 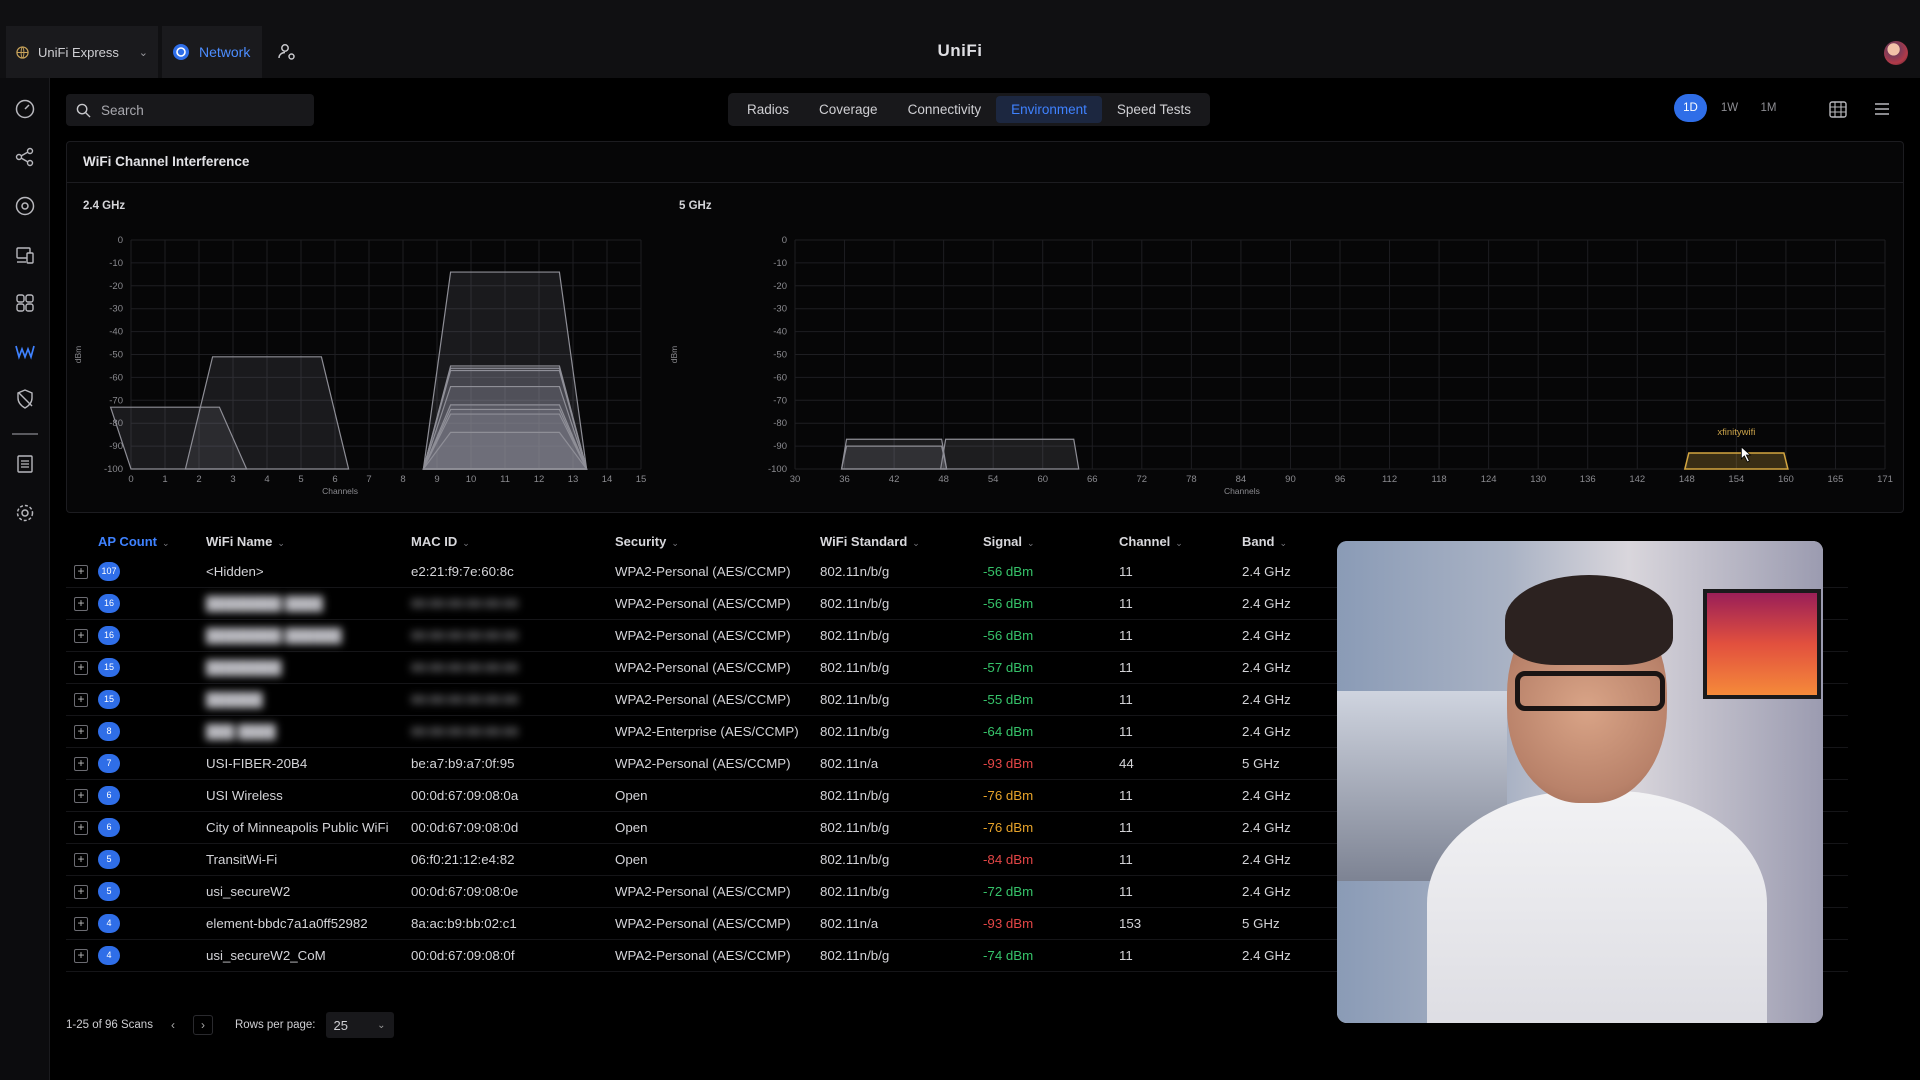 I want to click on panel-divider, so click(x=985, y=182).